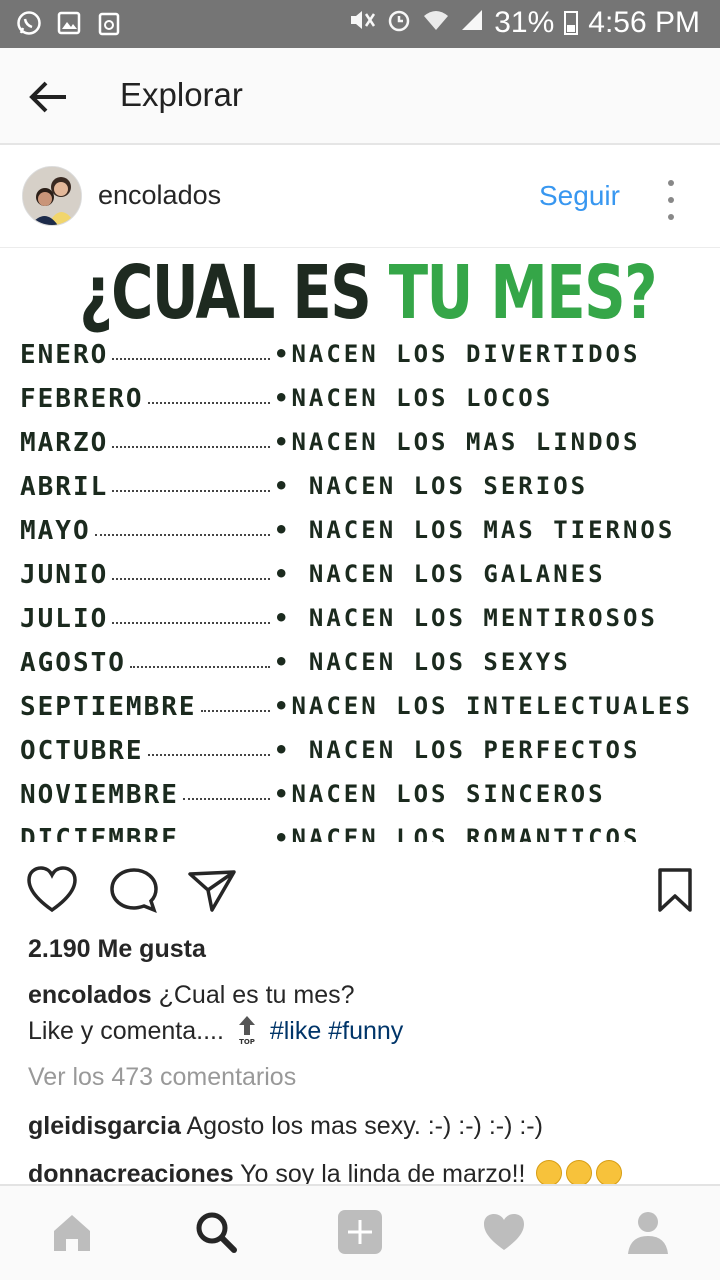 The image size is (720, 1280). What do you see at coordinates (64, 575) in the screenshot?
I see `month-name: JUNIO` at bounding box center [64, 575].